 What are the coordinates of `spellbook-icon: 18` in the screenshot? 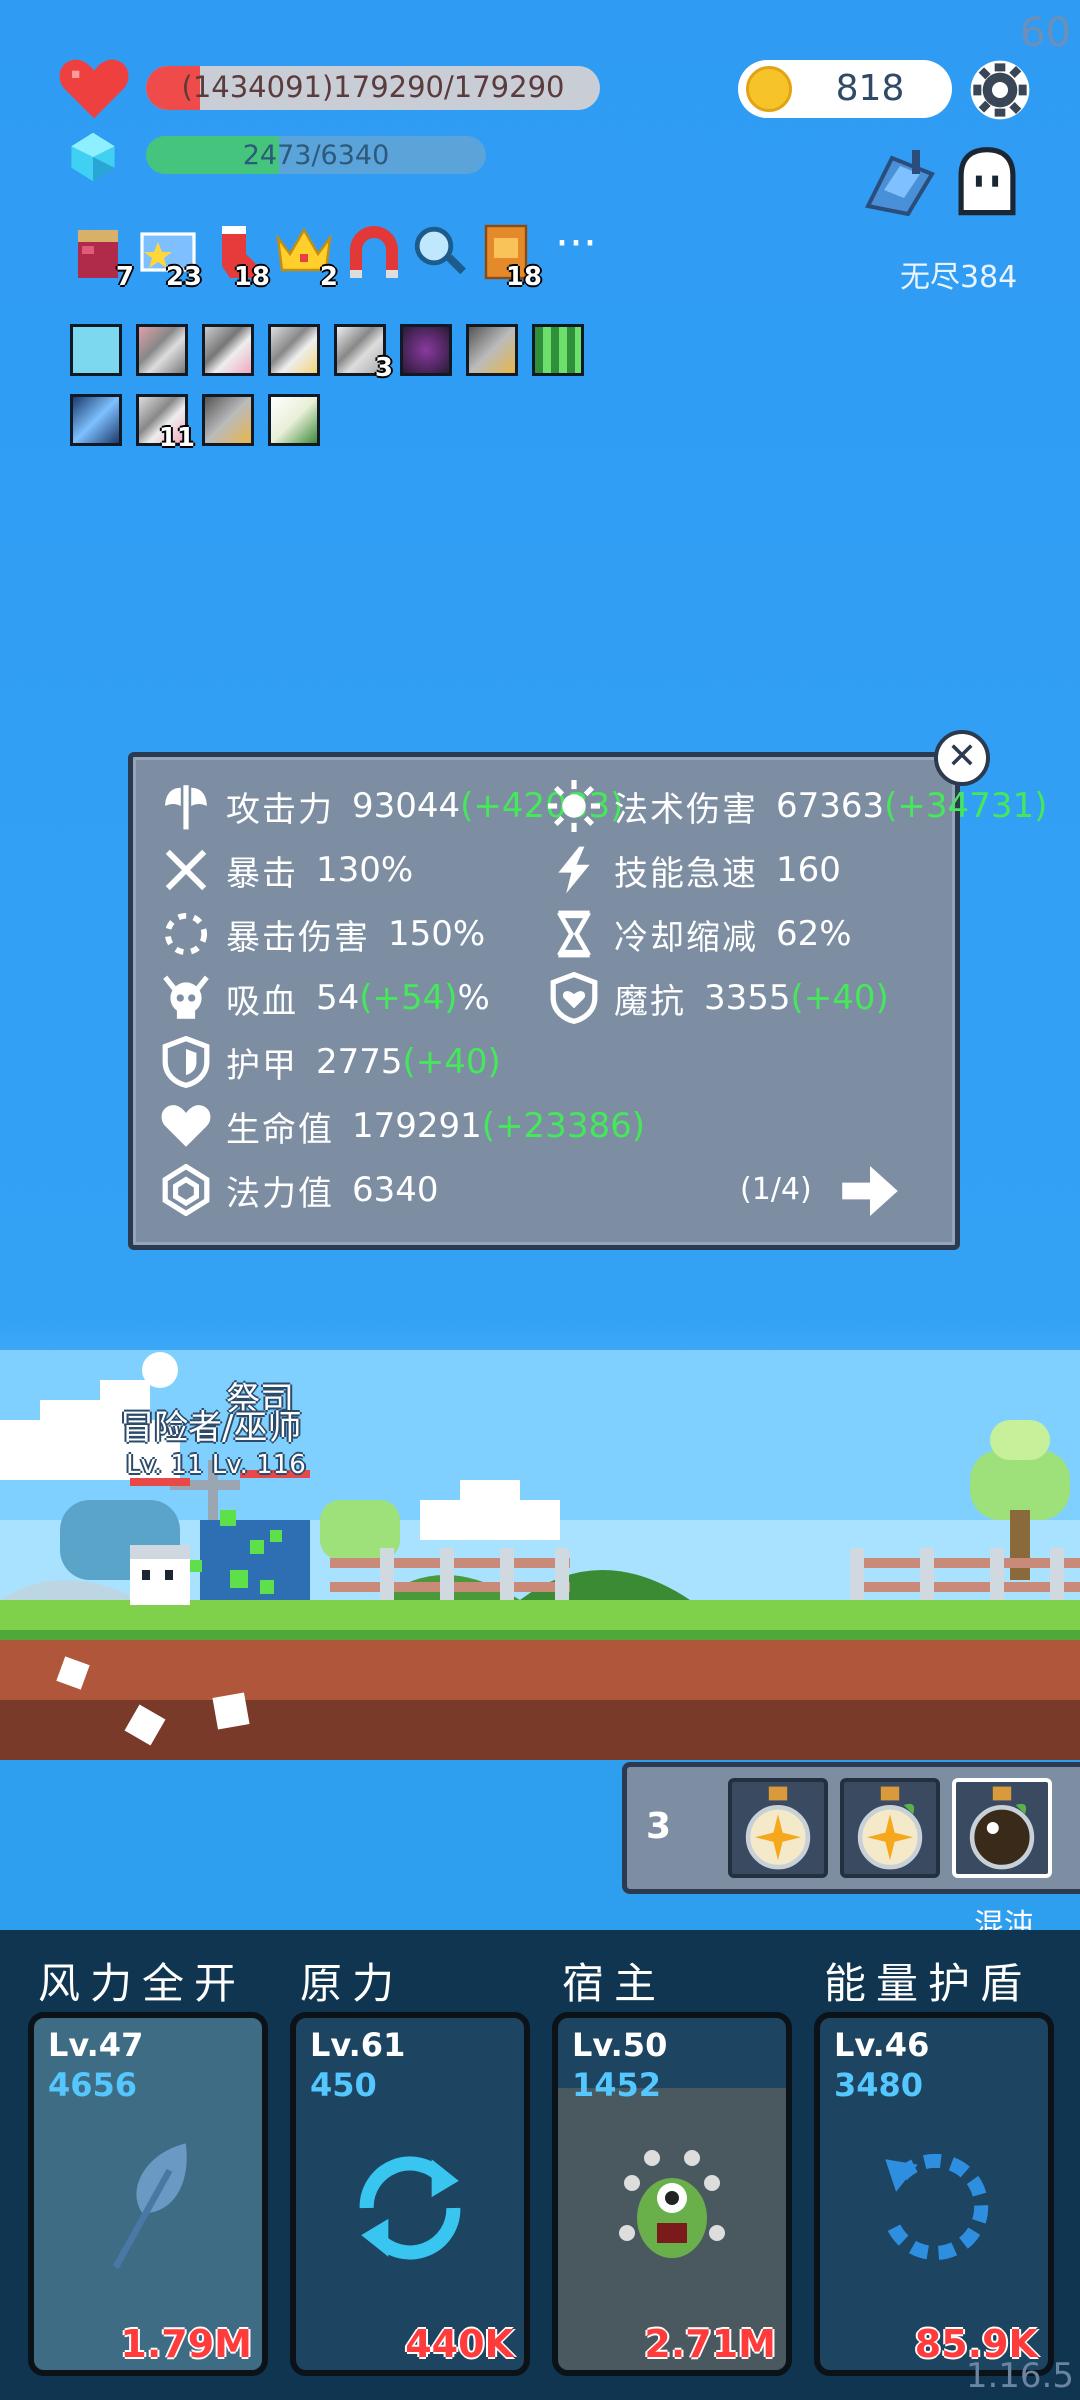 It's located at (510, 257).